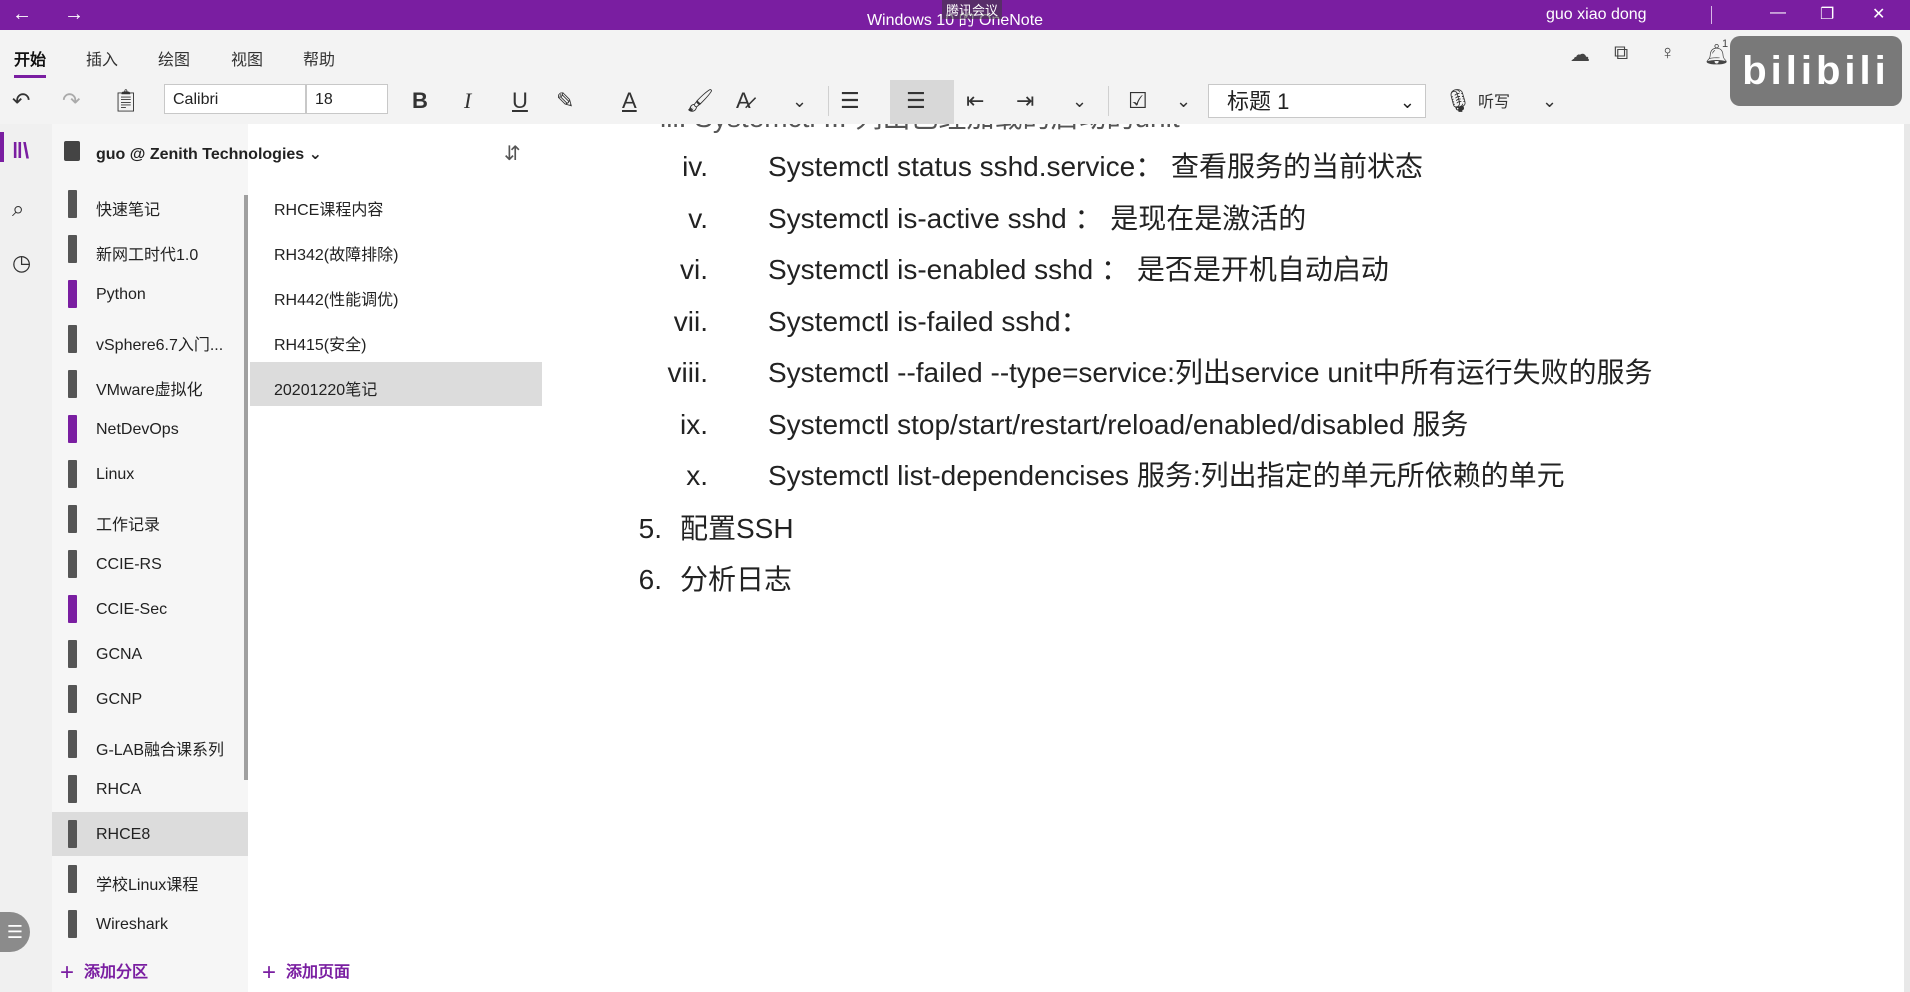  Describe the element at coordinates (126, 101) in the screenshot. I see `clipboard-icon: 📋︎` at that location.